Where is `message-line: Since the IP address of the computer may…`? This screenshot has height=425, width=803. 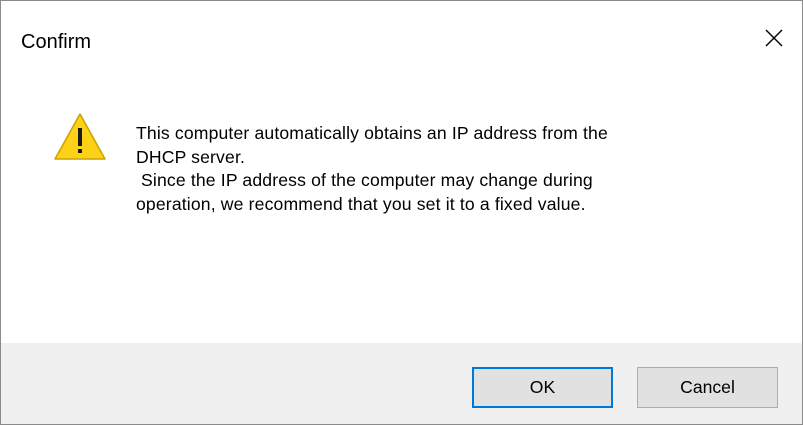 message-line: Since the IP address of the computer may… is located at coordinates (364, 180).